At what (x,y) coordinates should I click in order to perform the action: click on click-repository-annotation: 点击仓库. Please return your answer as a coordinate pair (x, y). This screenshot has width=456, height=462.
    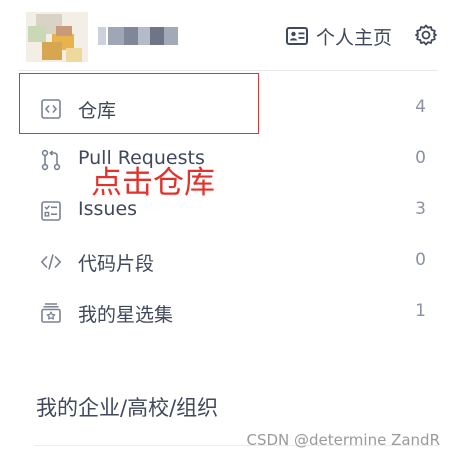
    Looking at the image, I should click on (153, 183).